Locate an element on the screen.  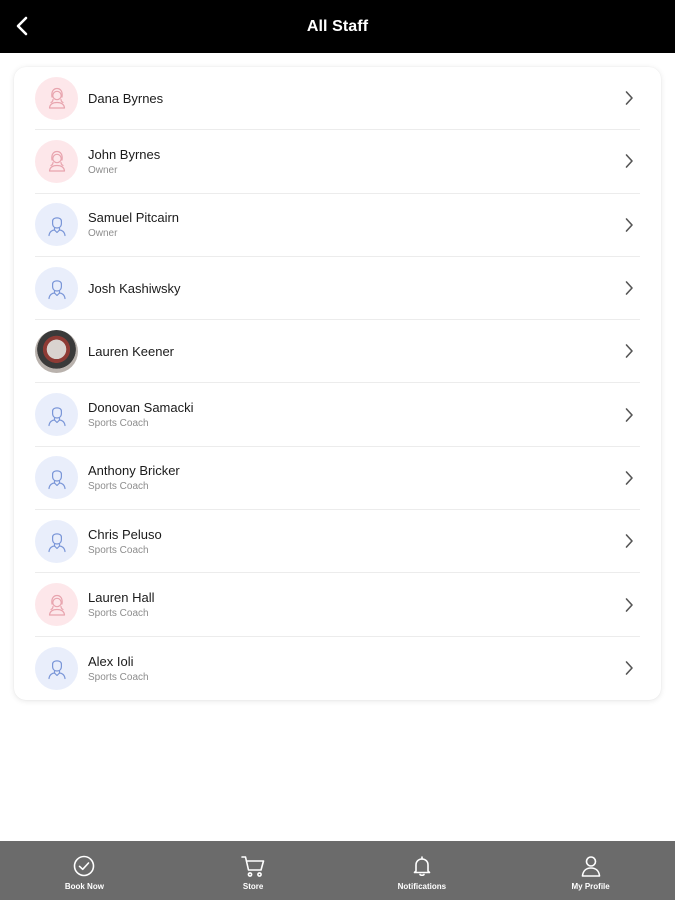
staff-name: Dana Byrnes is located at coordinates (126, 98).